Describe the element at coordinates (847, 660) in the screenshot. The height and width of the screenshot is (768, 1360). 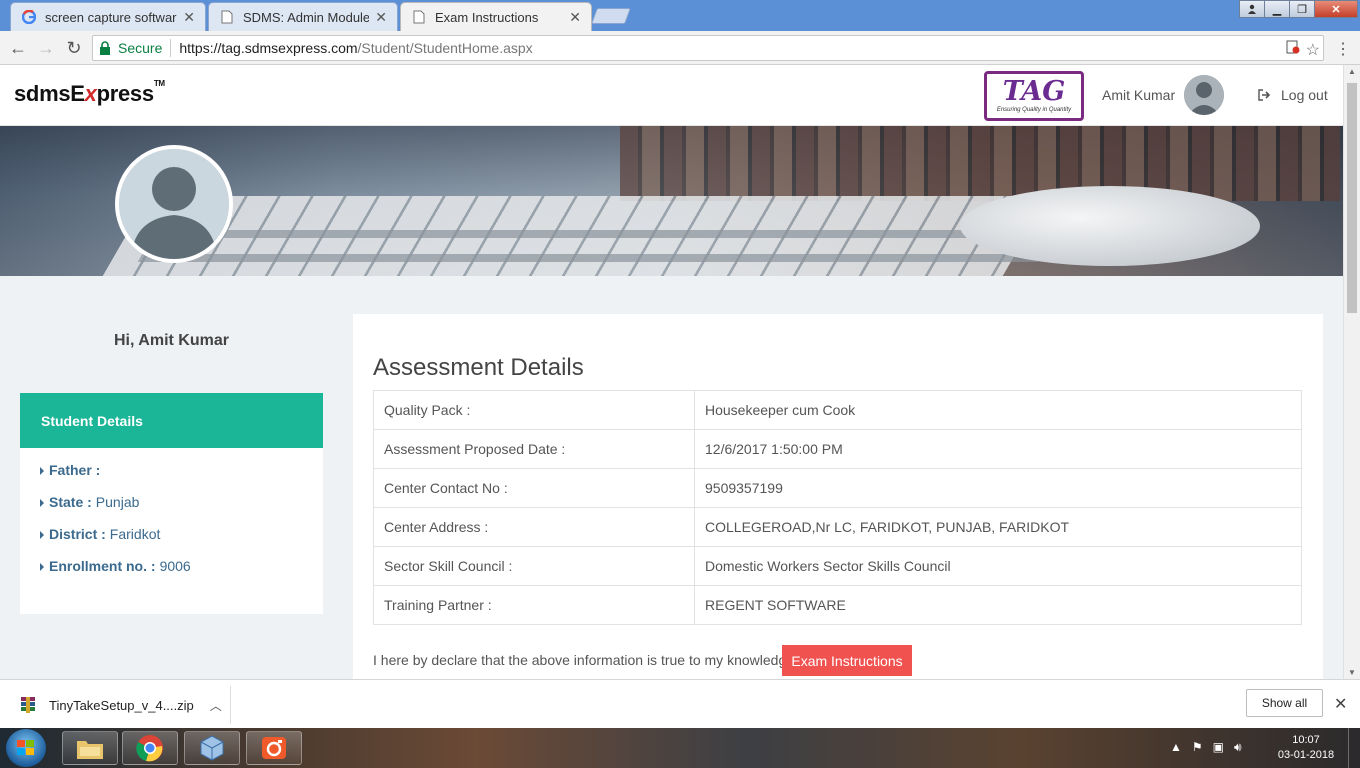
I see `exam-instructions-button: Exam Instructions` at that location.